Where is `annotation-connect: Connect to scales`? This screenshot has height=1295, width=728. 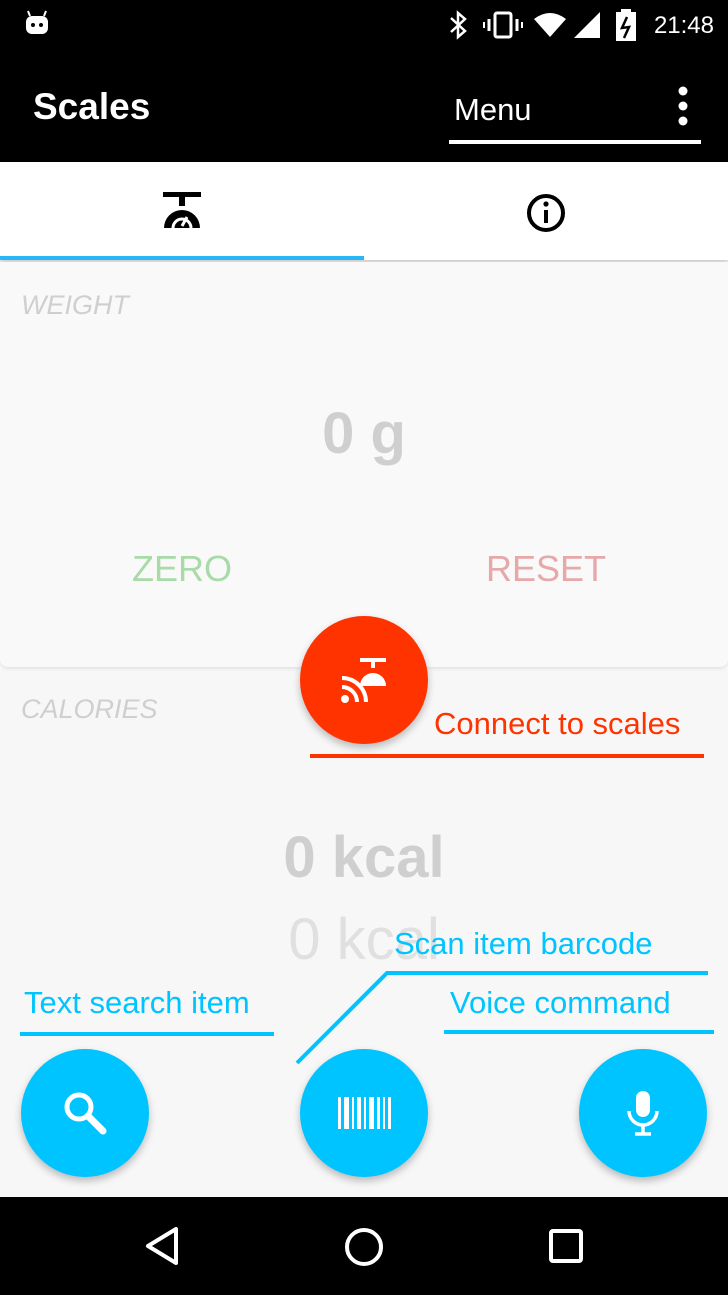
annotation-connect: Connect to scales is located at coordinates (557, 723).